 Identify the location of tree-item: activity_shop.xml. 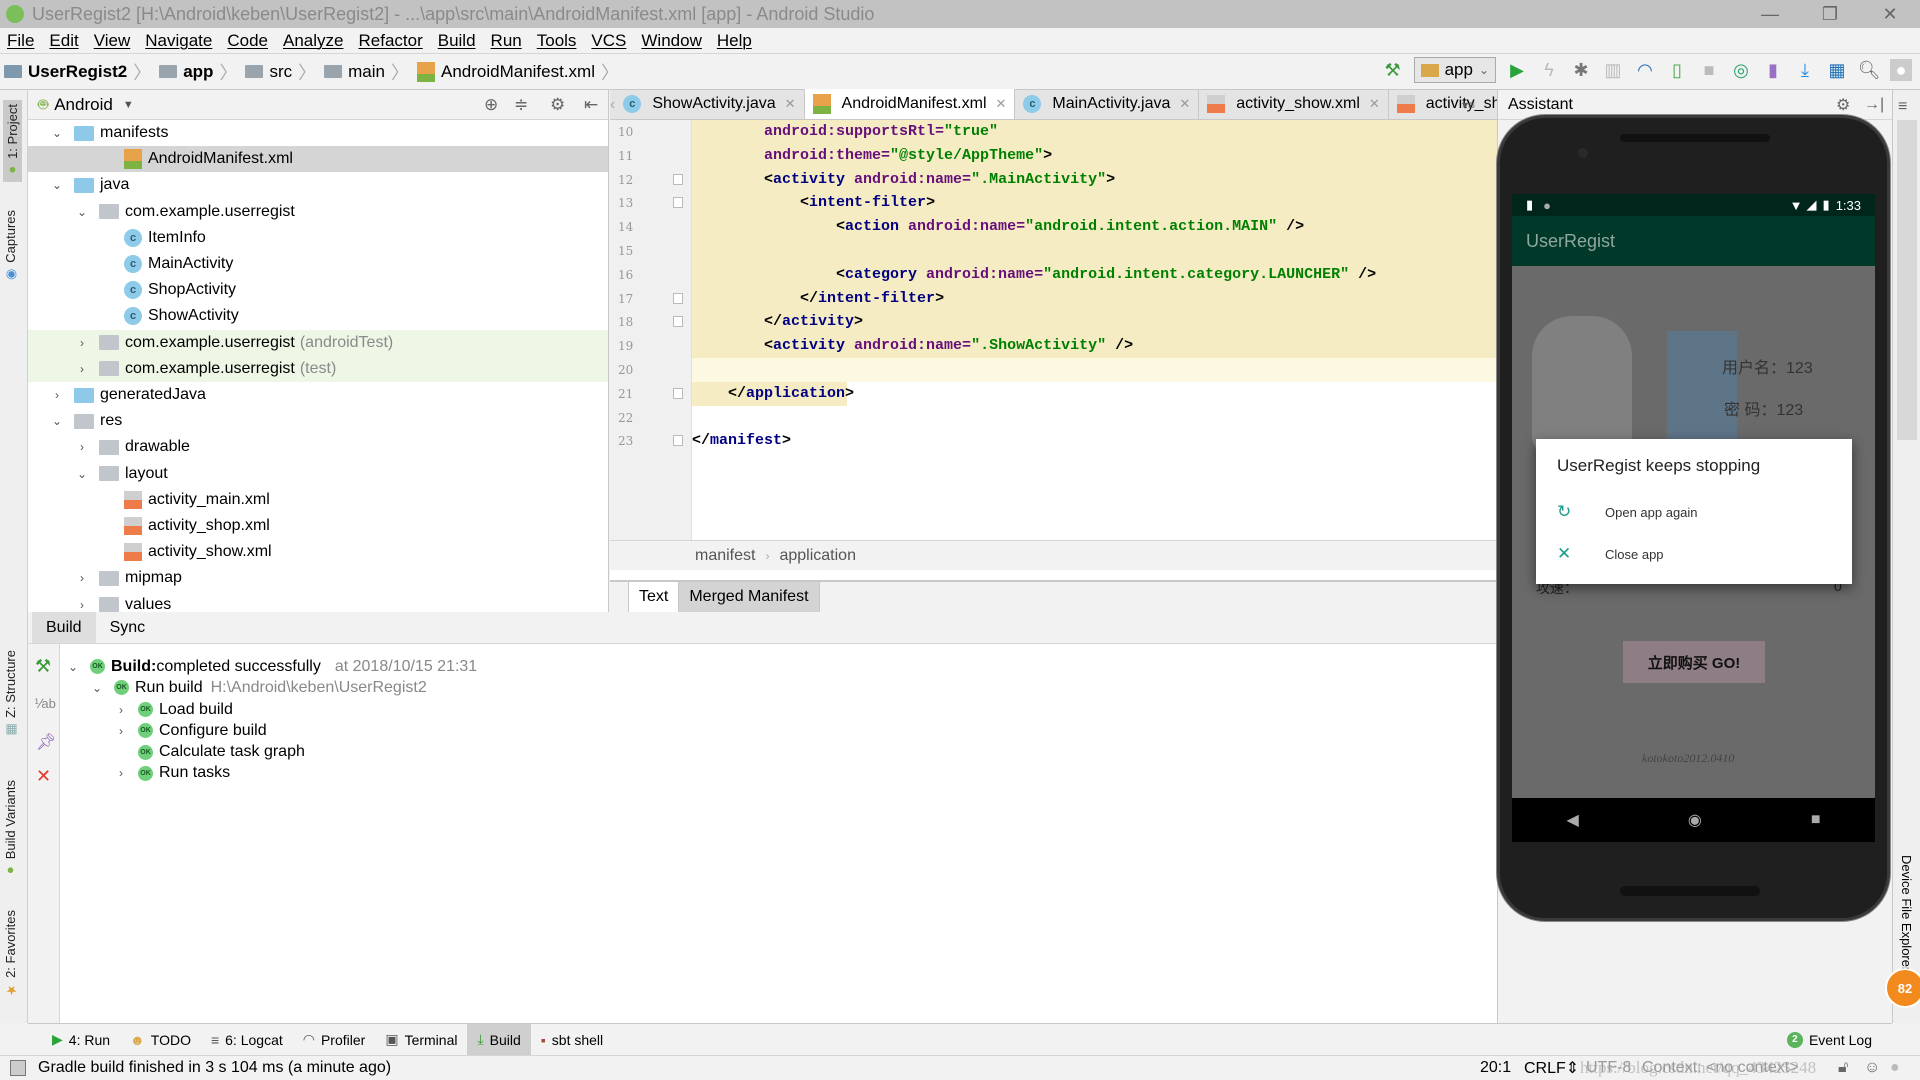
(318, 526).